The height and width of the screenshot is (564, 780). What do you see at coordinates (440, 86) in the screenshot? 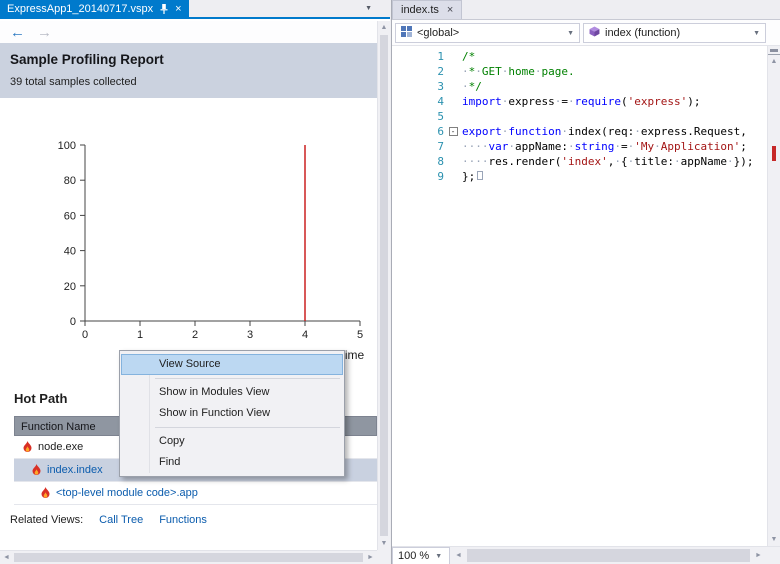
I see `line-number: 3` at bounding box center [440, 86].